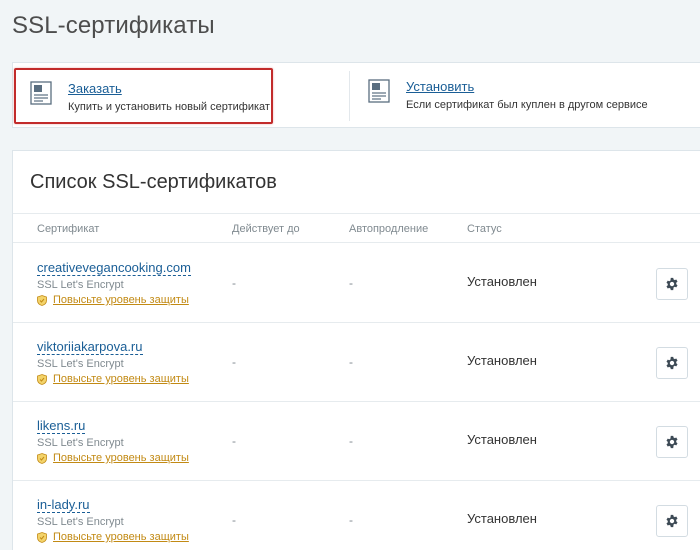 This screenshot has height=550, width=700. I want to click on domain-link: likens.ru, so click(61, 426).